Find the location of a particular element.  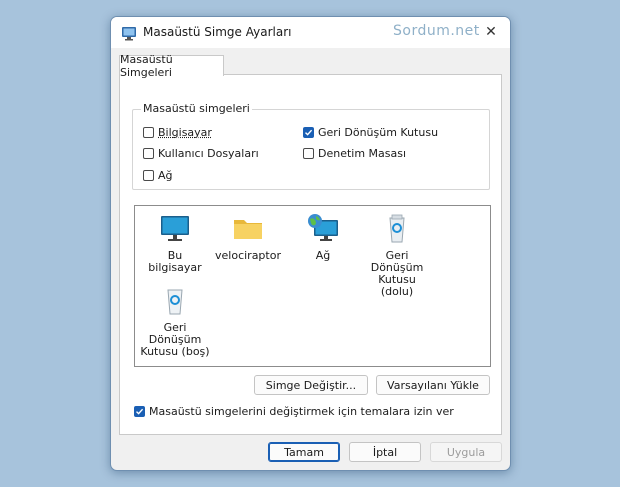

list-item-recycle-bin-full: Geri Dönüşüm Kutusu (dolu) is located at coordinates (397, 255).